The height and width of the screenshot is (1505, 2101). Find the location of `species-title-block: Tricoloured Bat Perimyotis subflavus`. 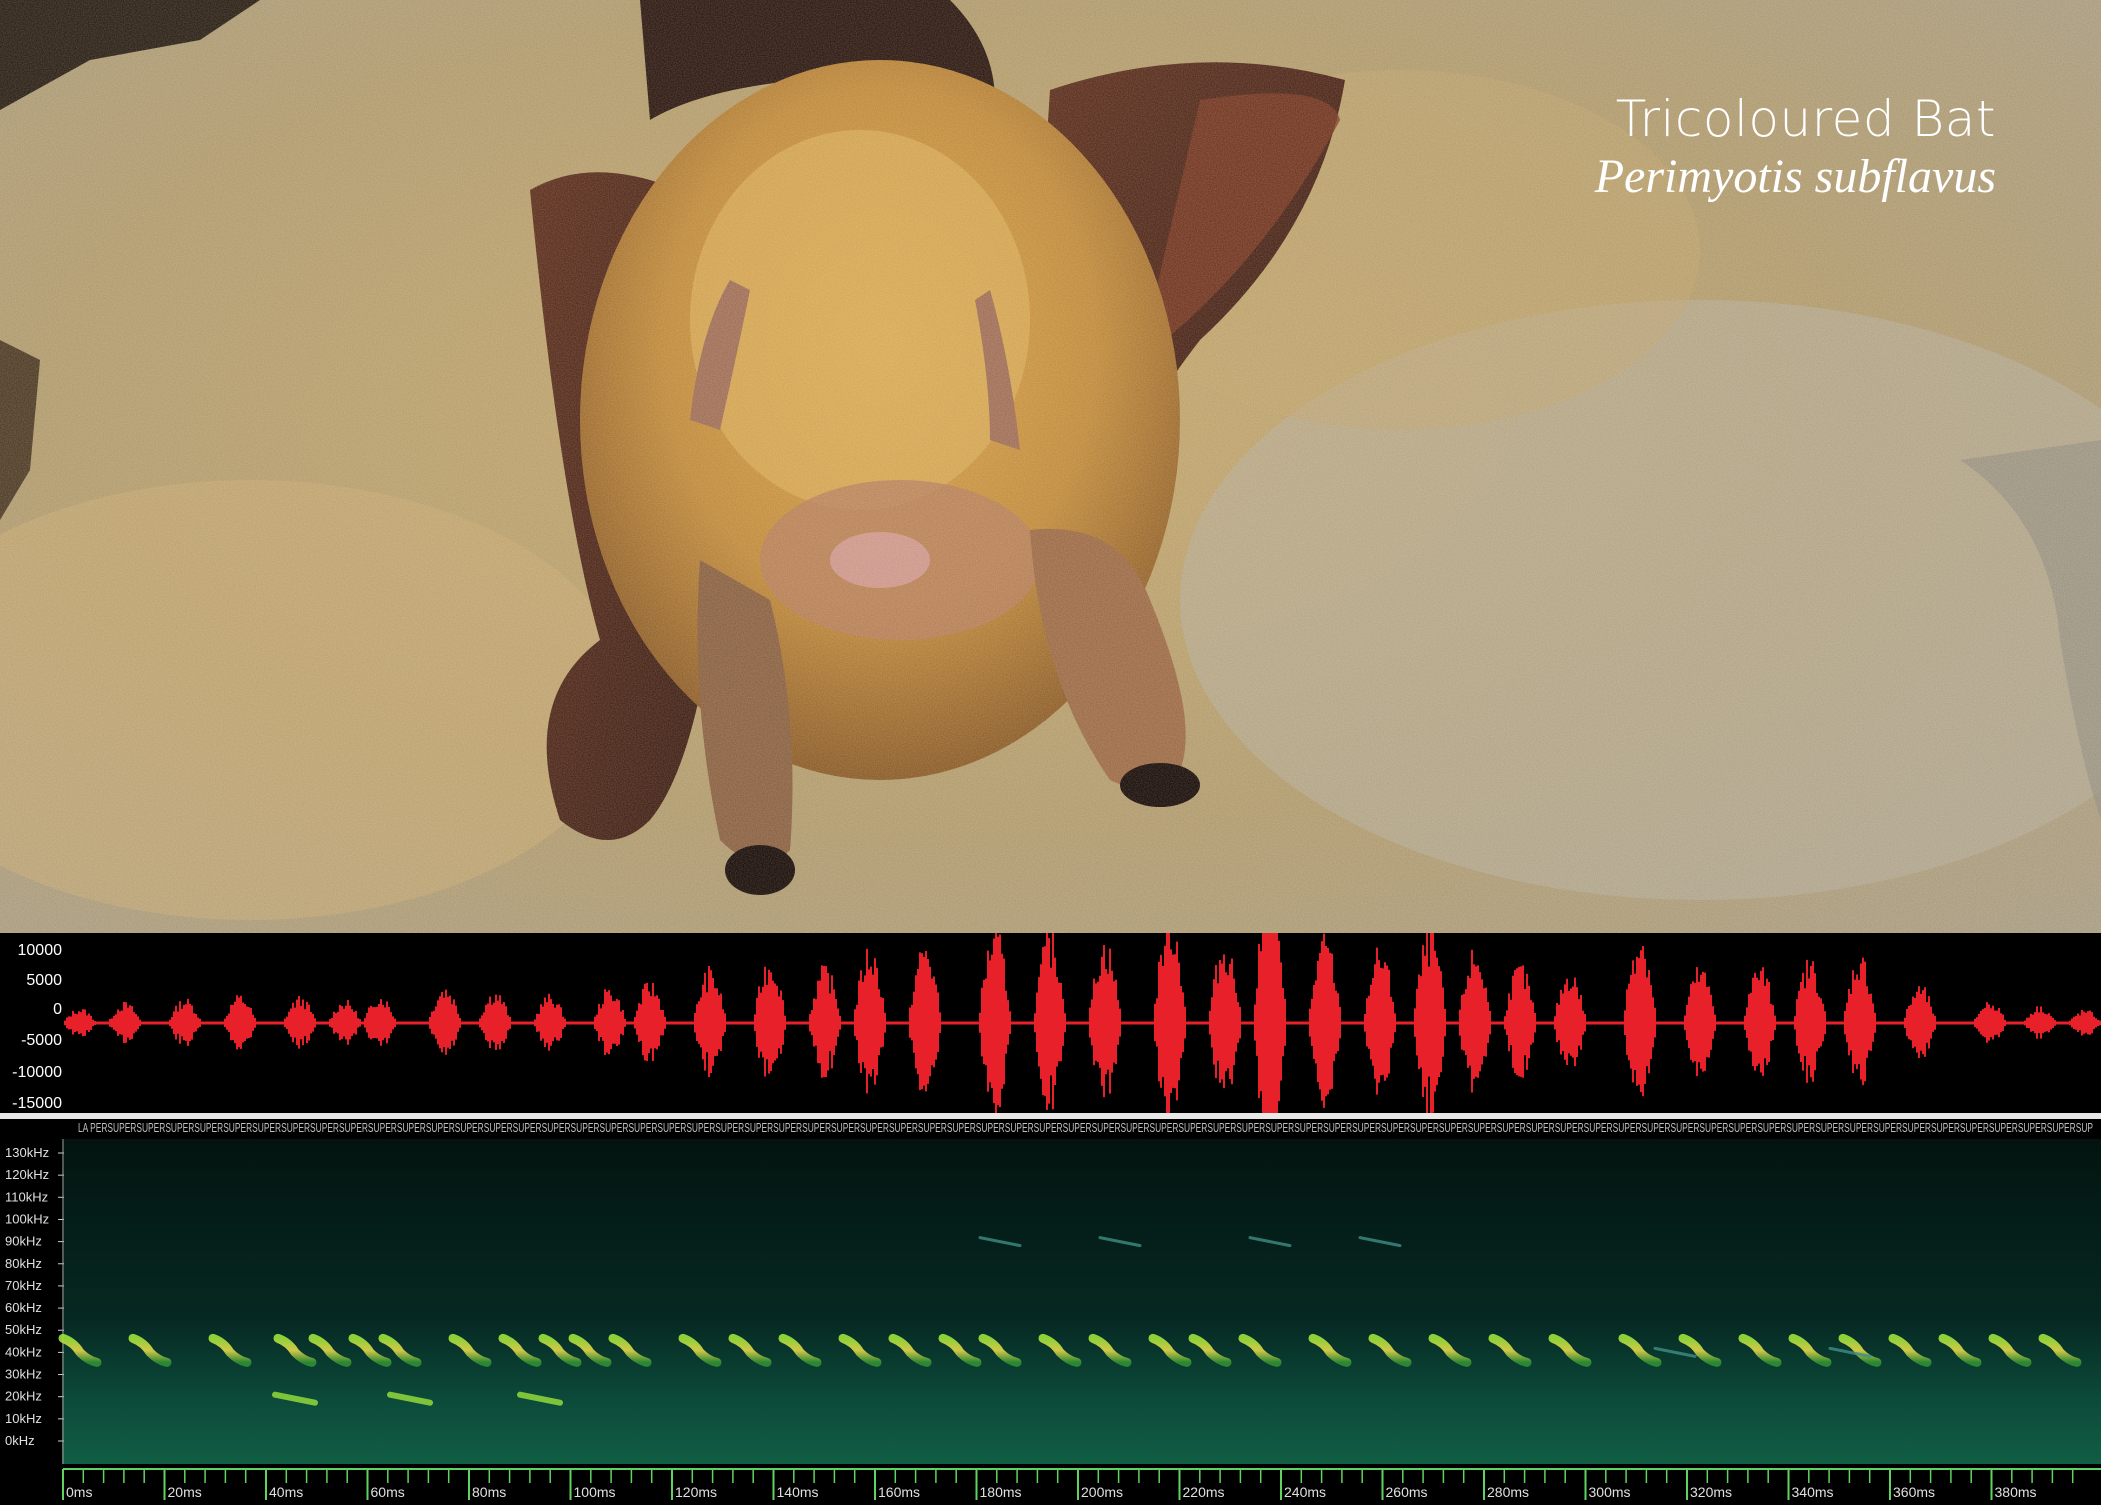

species-title-block: Tricoloured Bat Perimyotis subflavus is located at coordinates (1795, 148).